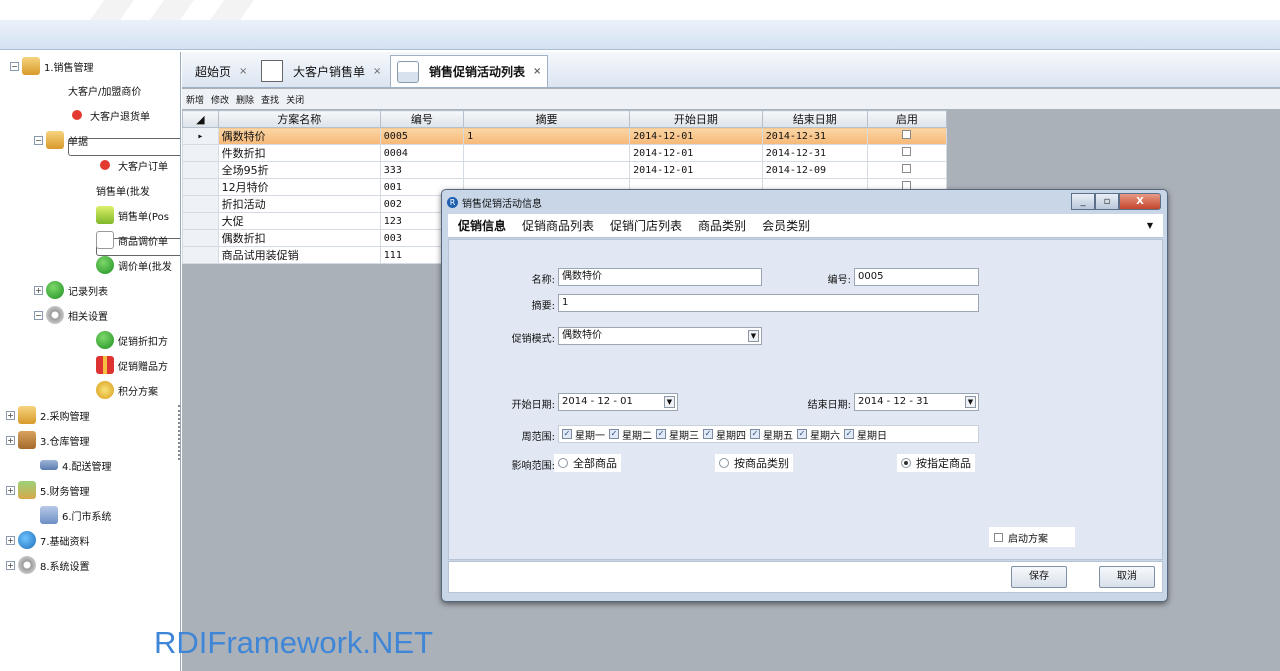 The image size is (1280, 671). I want to click on tab-member-category: 会员类别, so click(786, 225).